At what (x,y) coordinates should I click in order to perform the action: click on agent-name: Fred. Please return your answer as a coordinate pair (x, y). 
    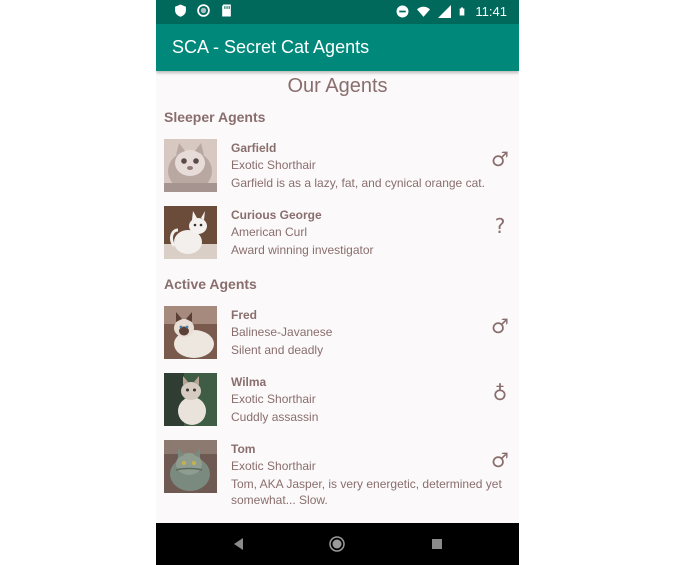
    Looking at the image, I should click on (244, 315).